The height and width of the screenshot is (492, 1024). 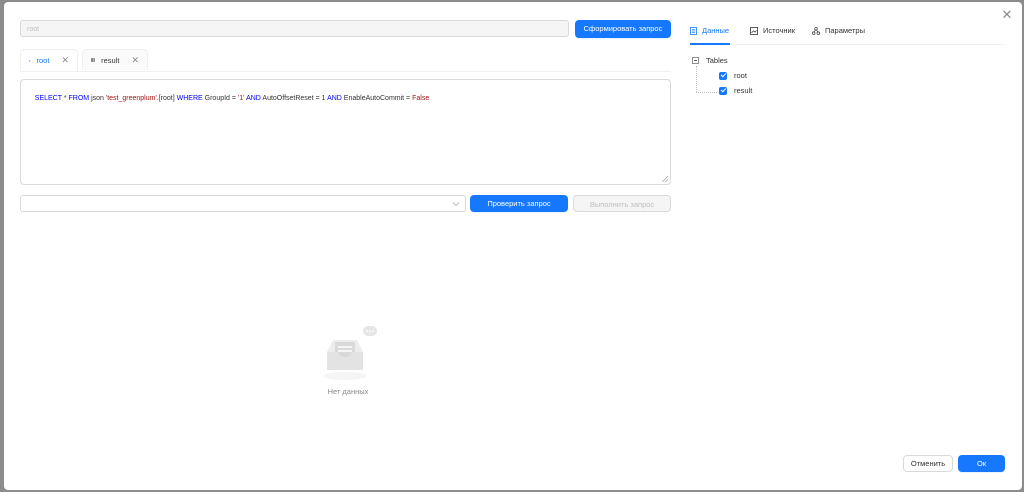 I want to click on tab-data: Данные, so click(x=709, y=30).